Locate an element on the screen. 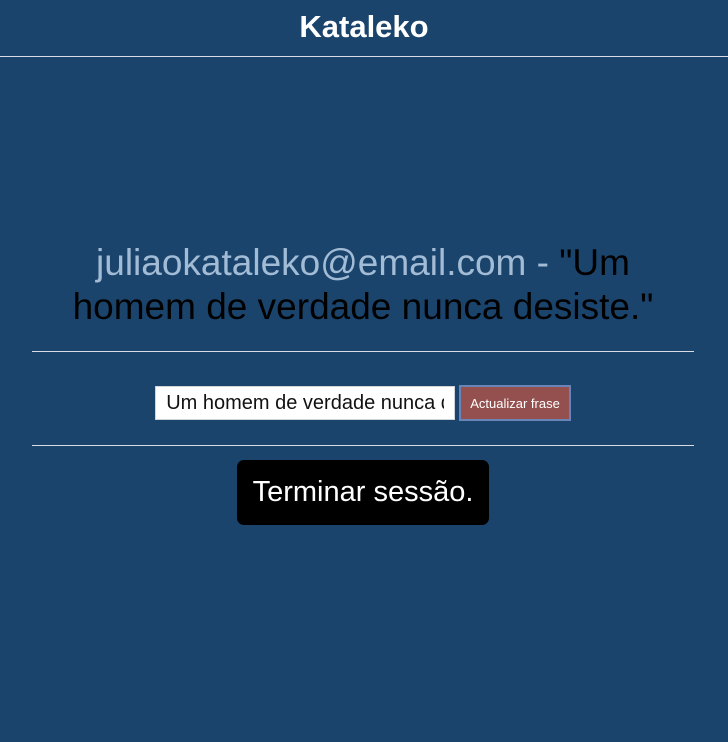 The height and width of the screenshot is (742, 728). app-title: Kataleko is located at coordinates (364, 26).